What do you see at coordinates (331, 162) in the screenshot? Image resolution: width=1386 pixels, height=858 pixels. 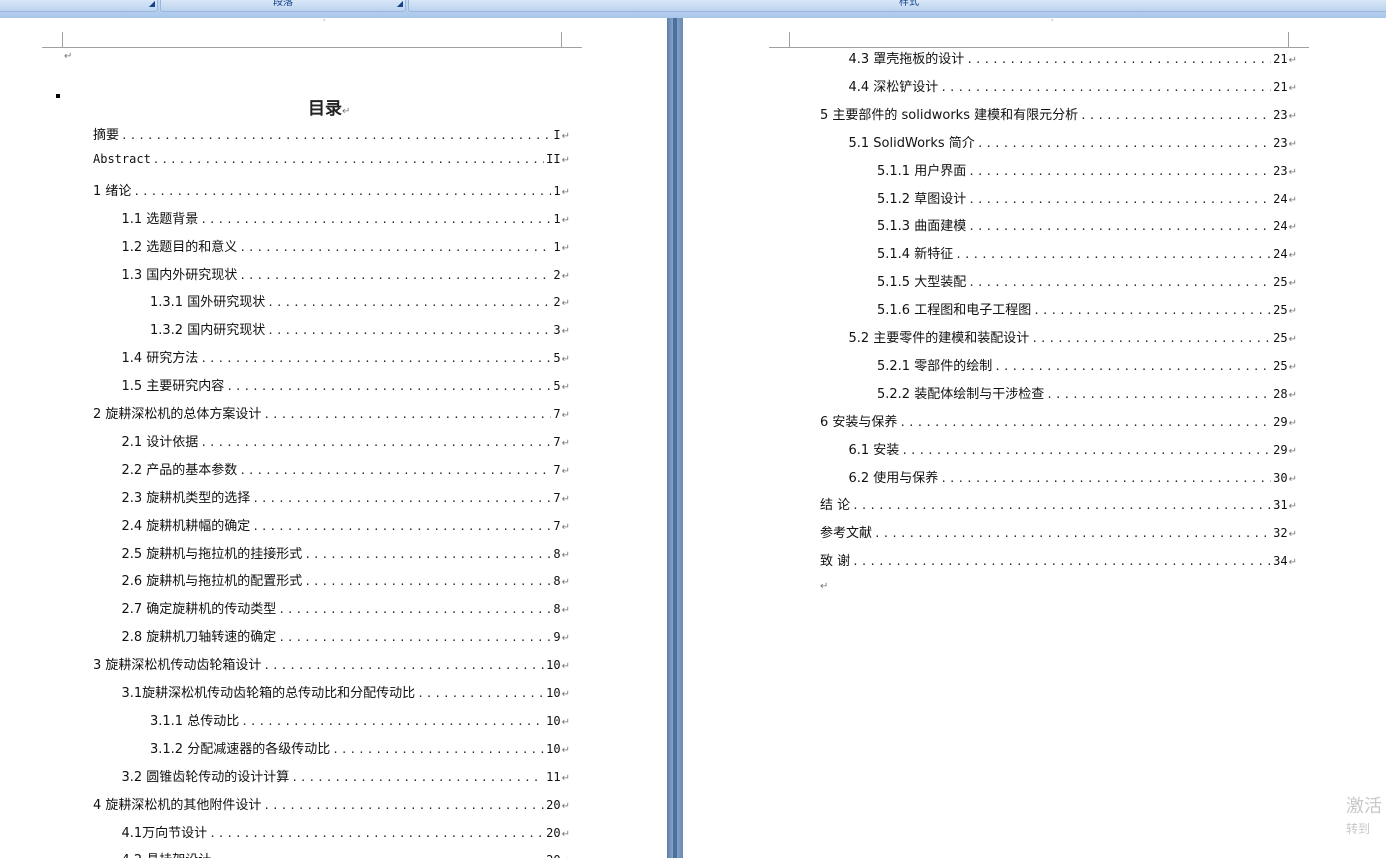 I see `toc-entry: Abstract II↵` at bounding box center [331, 162].